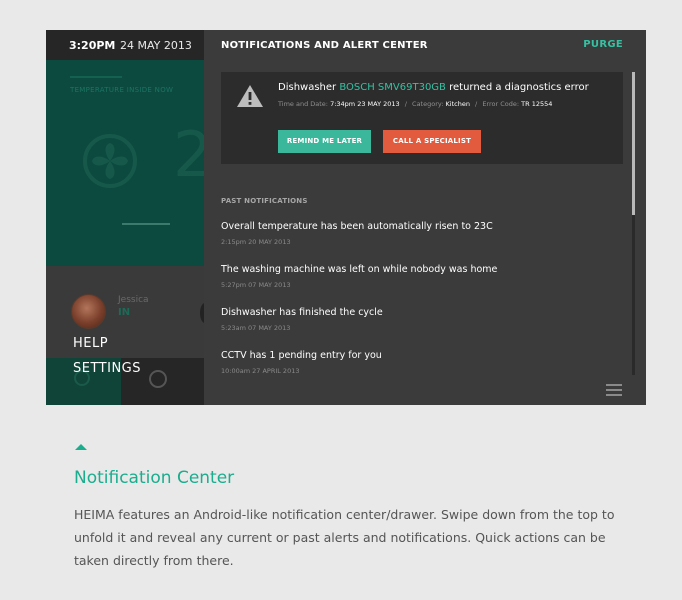 The height and width of the screenshot is (600, 682). What do you see at coordinates (603, 44) in the screenshot?
I see `purge-button: PURGE` at bounding box center [603, 44].